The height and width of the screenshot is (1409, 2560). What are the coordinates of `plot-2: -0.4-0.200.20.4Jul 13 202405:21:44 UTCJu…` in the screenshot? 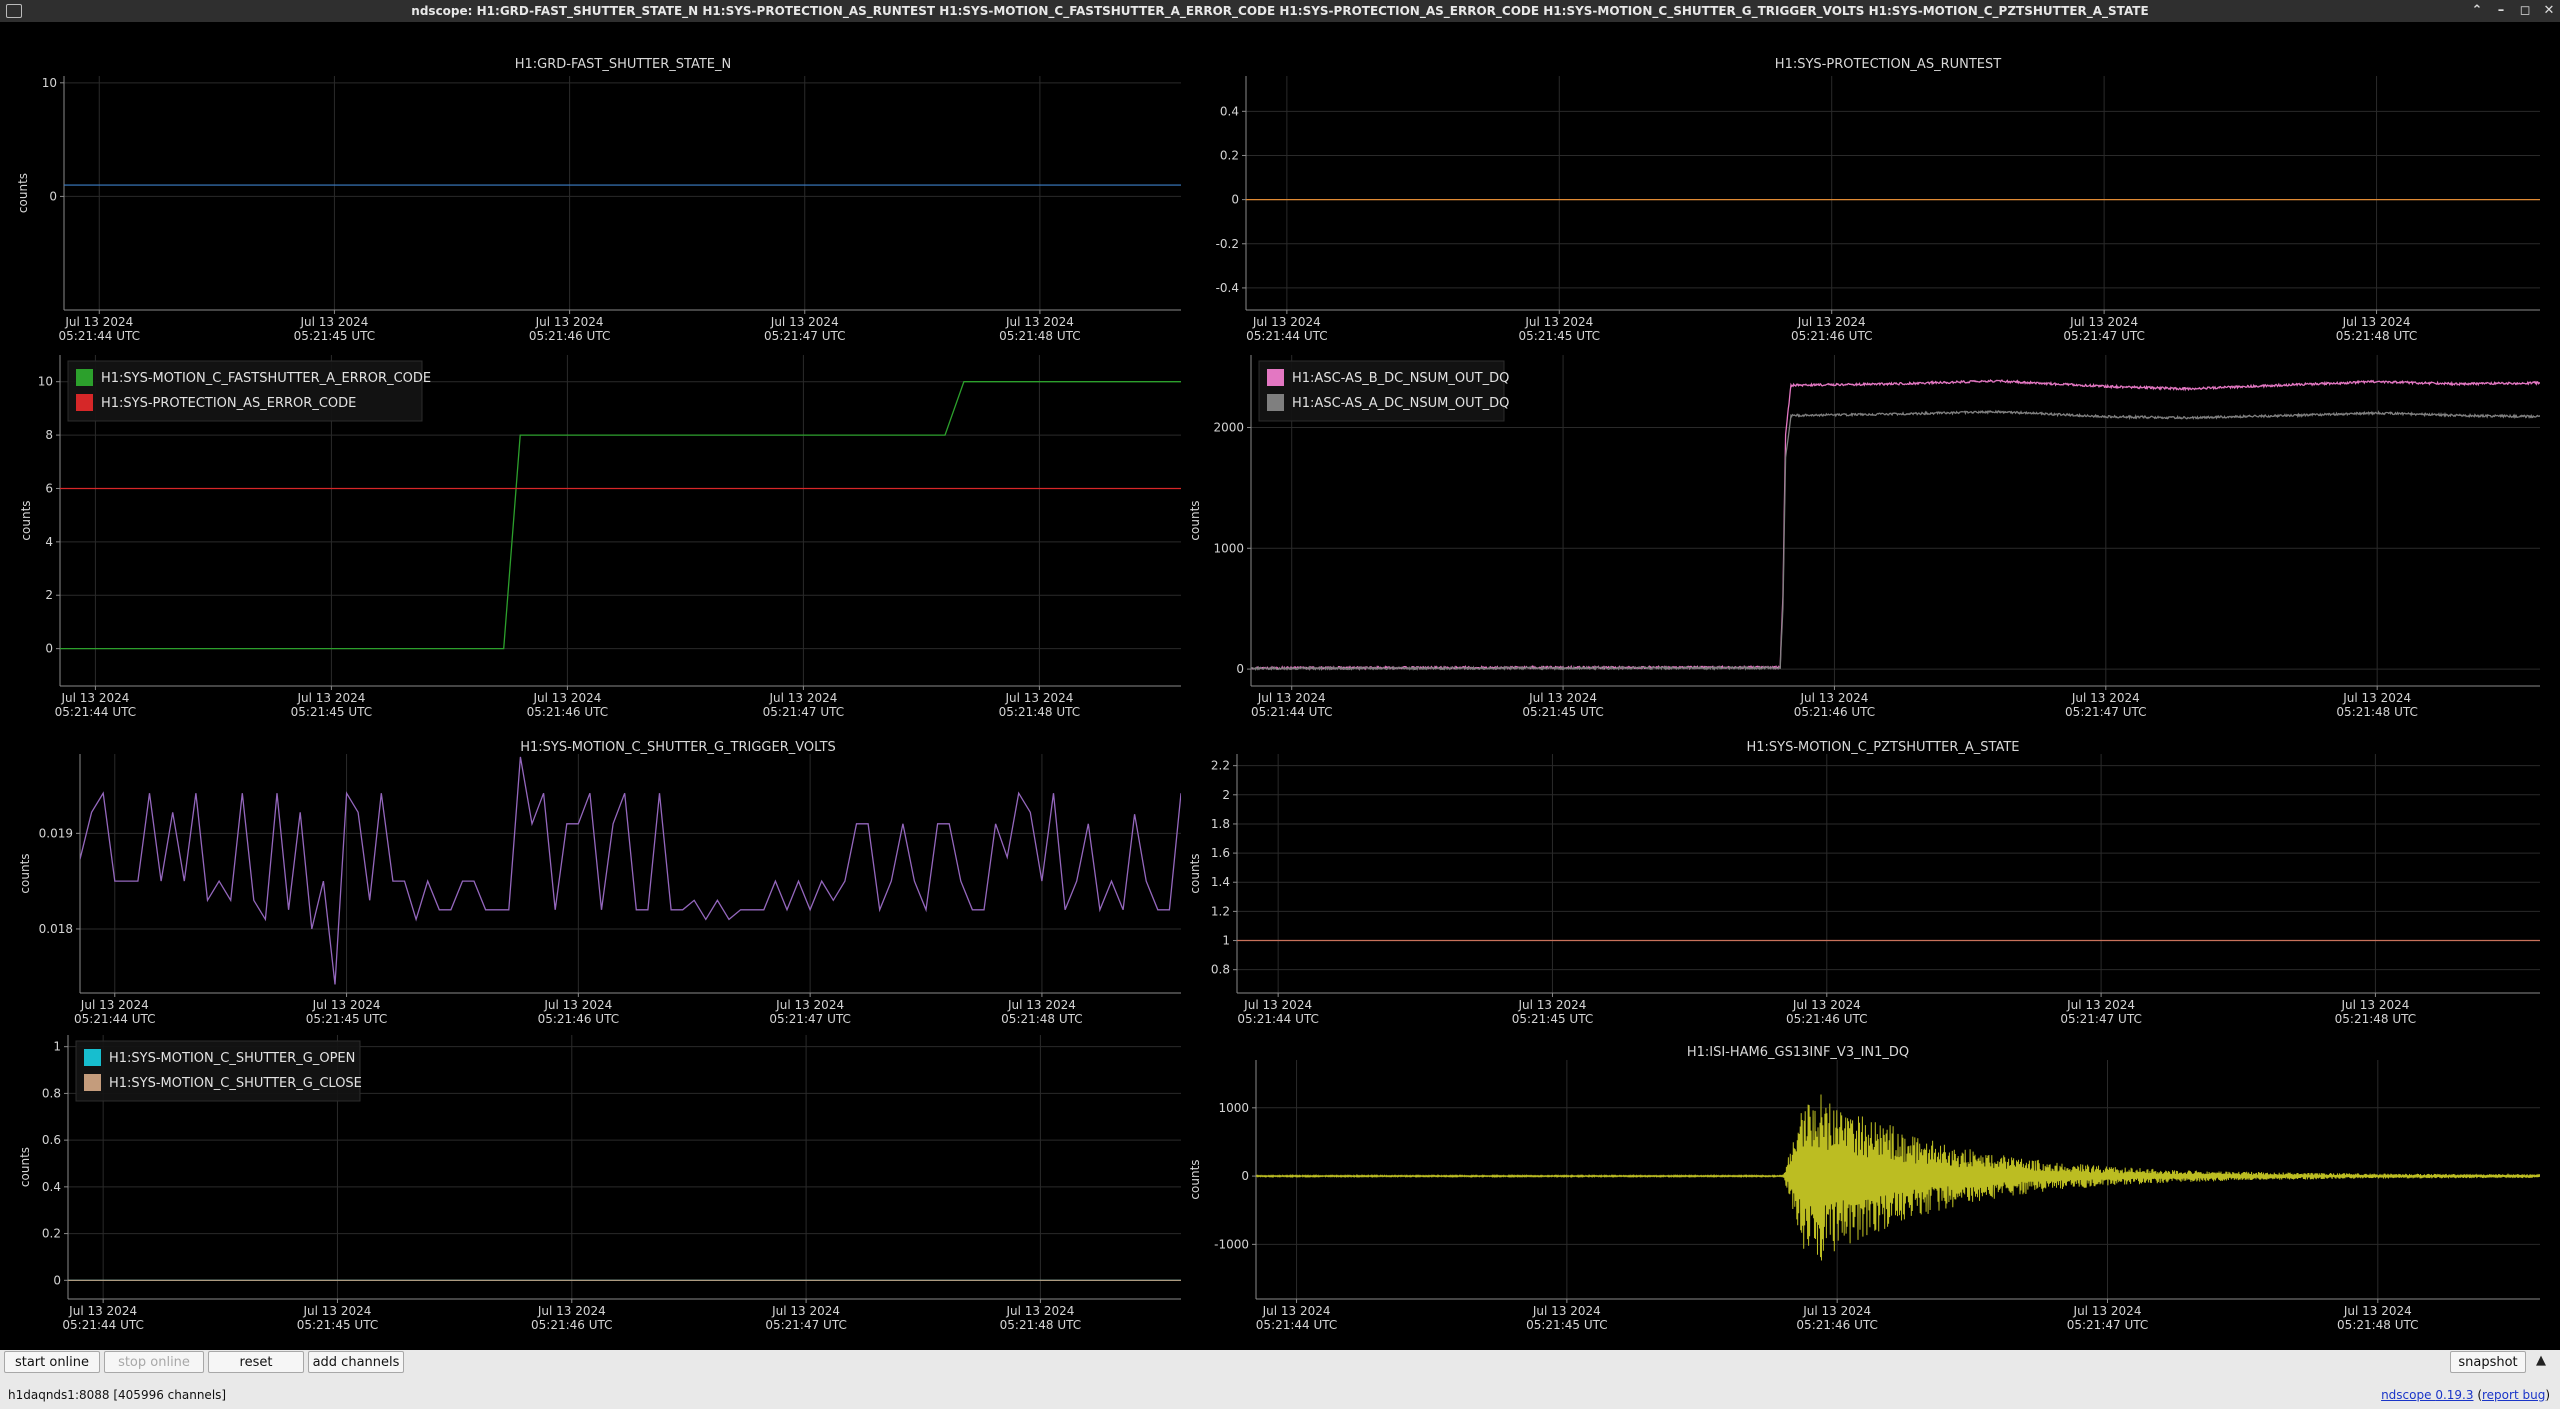 It's located at (1878, 200).